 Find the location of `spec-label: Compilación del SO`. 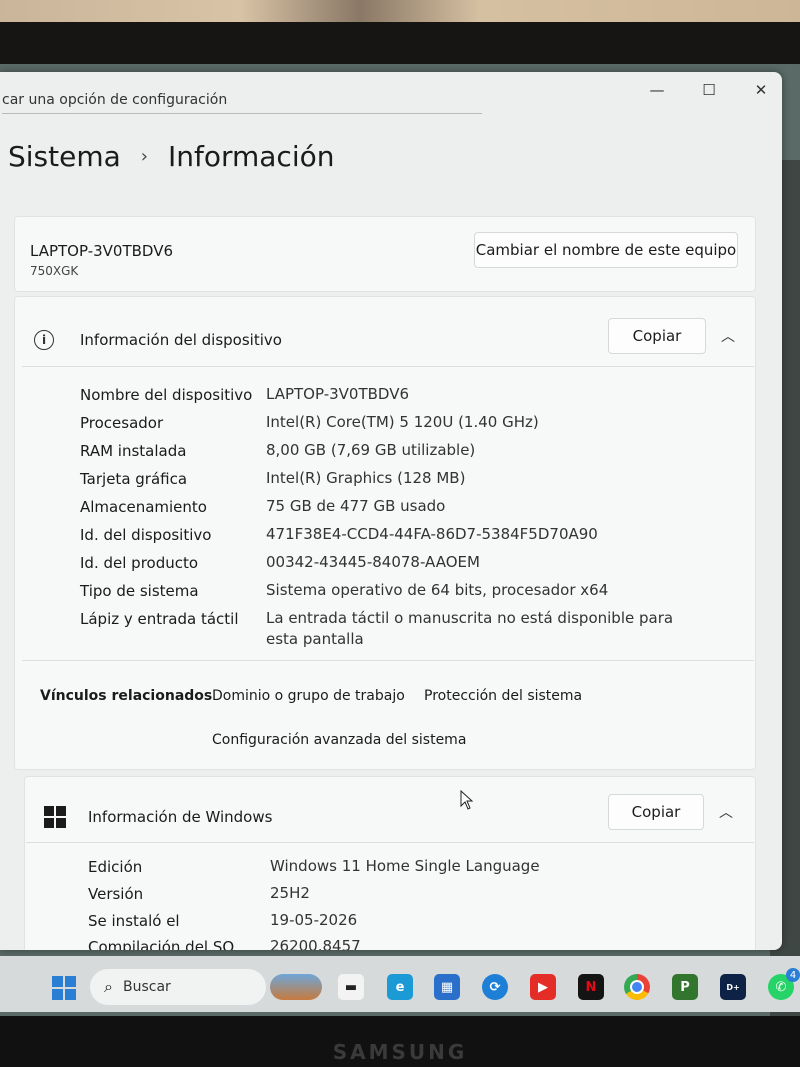

spec-label: Compilación del SO is located at coordinates (161, 944).